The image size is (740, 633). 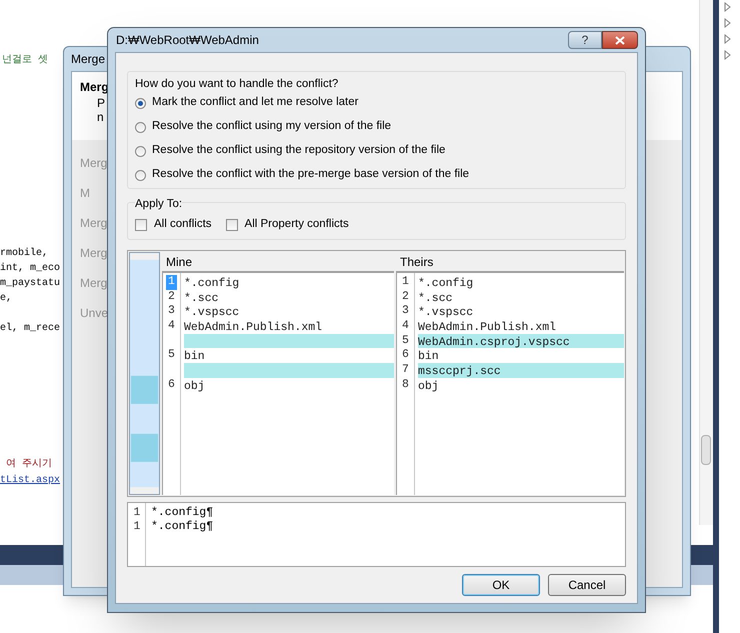 What do you see at coordinates (311, 174) in the screenshot?
I see `radio-label: Resolve the conflict with the pre-merge base version of the file` at bounding box center [311, 174].